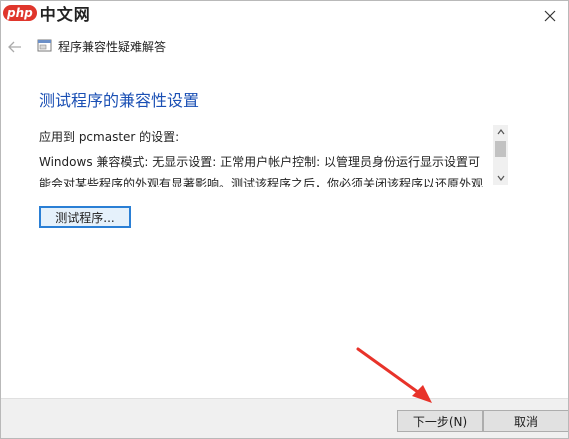 This screenshot has width=569, height=439. I want to click on close-icon, so click(550, 16).